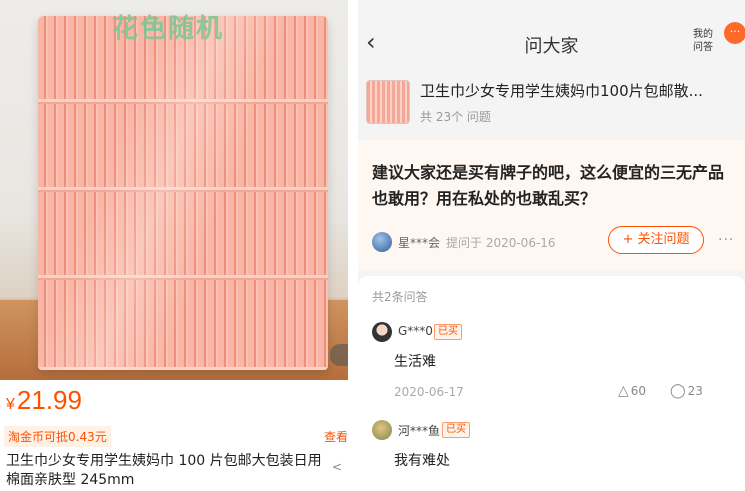  I want to click on like-stat: △ 60, so click(632, 391).